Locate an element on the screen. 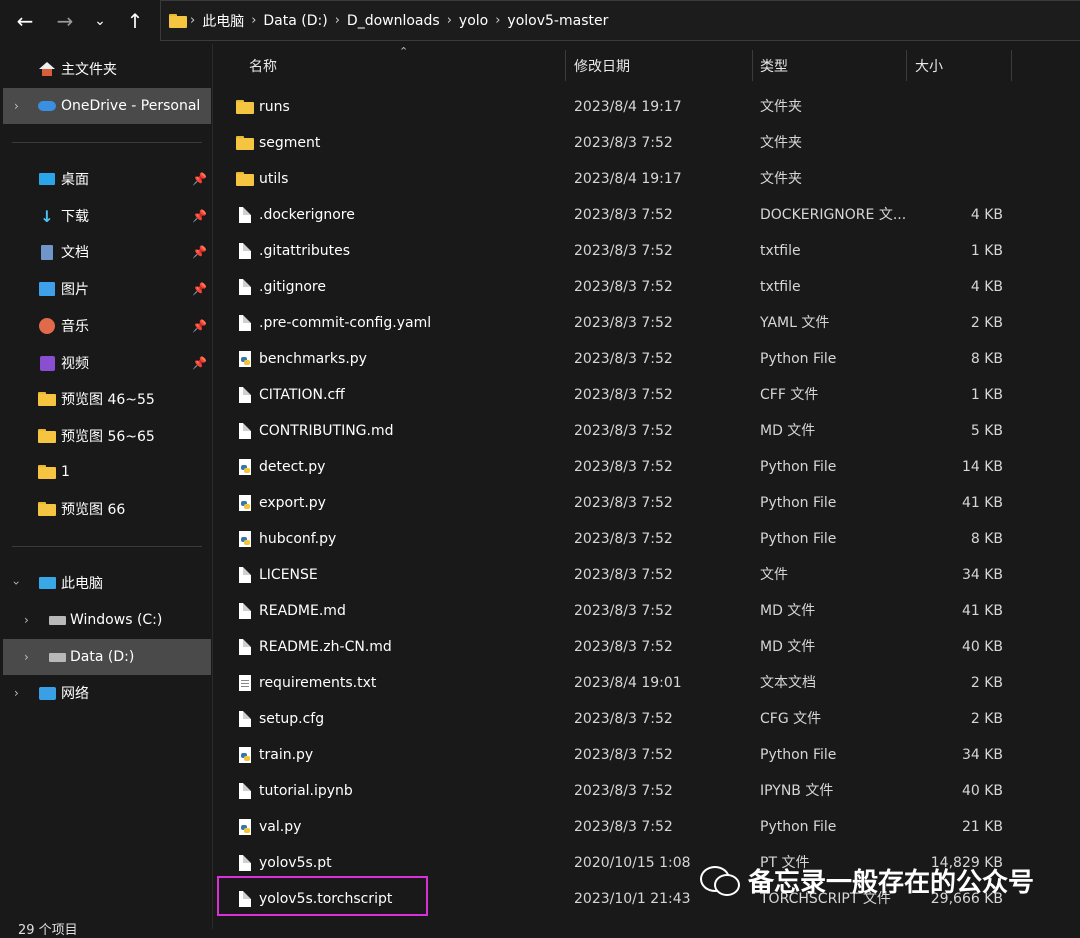 The image size is (1080, 938). sidebar-item-desktop: 桌面 📌 is located at coordinates (105, 179).